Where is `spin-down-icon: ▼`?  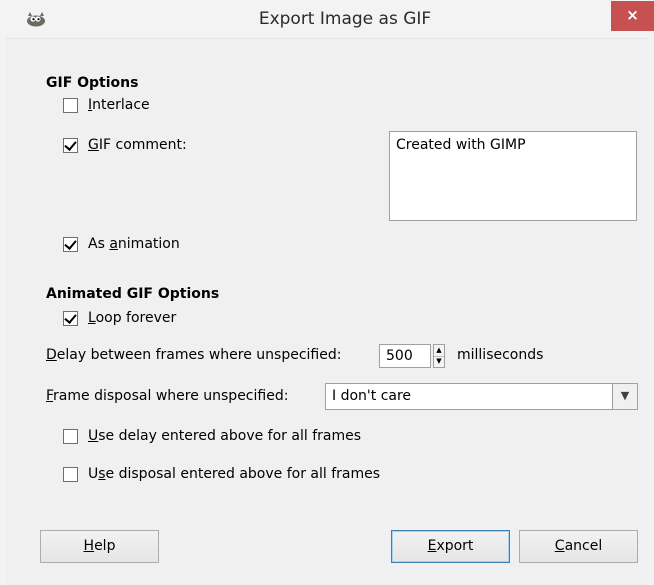 spin-down-icon: ▼ is located at coordinates (439, 361).